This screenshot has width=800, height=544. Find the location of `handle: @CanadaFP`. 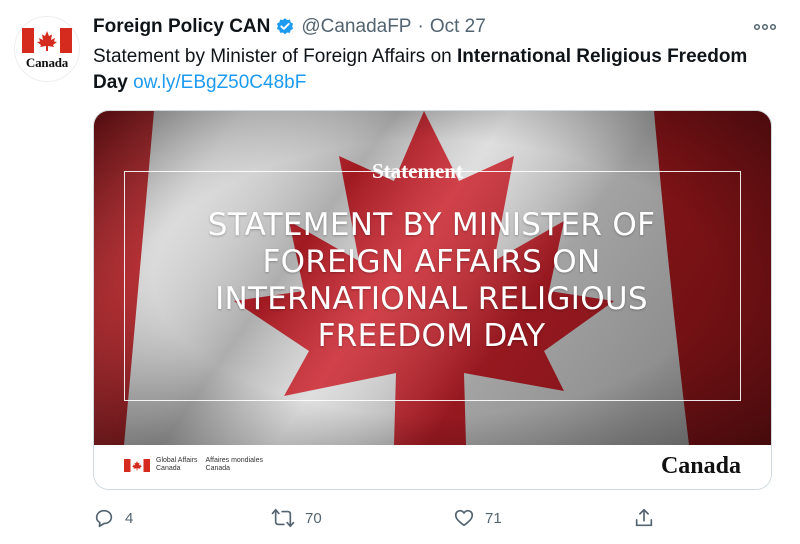

handle: @CanadaFP is located at coordinates (356, 27).